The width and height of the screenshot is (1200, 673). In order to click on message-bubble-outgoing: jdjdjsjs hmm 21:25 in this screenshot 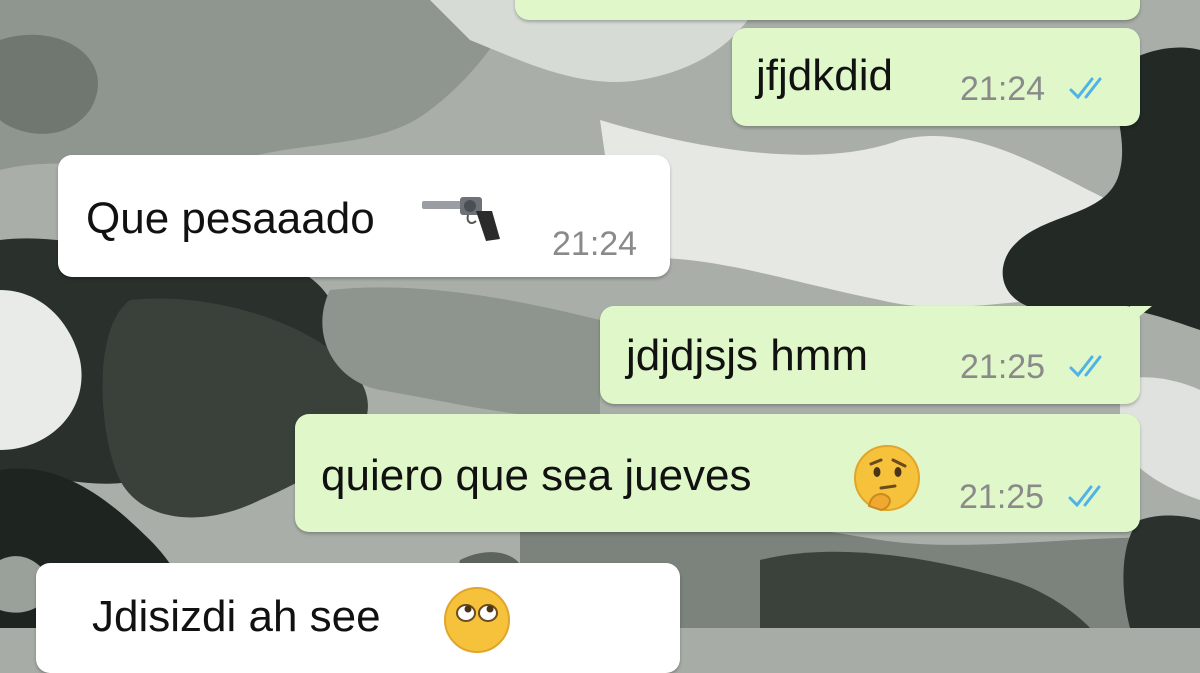, I will do `click(870, 355)`.